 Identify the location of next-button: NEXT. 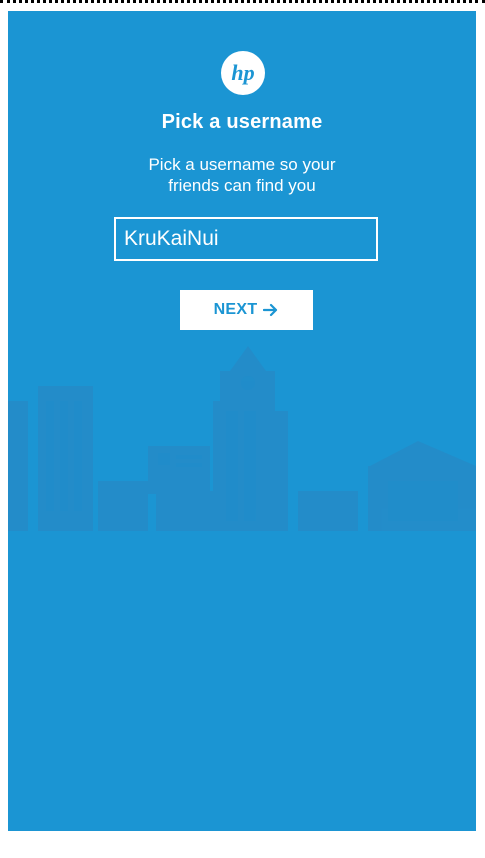
(246, 310).